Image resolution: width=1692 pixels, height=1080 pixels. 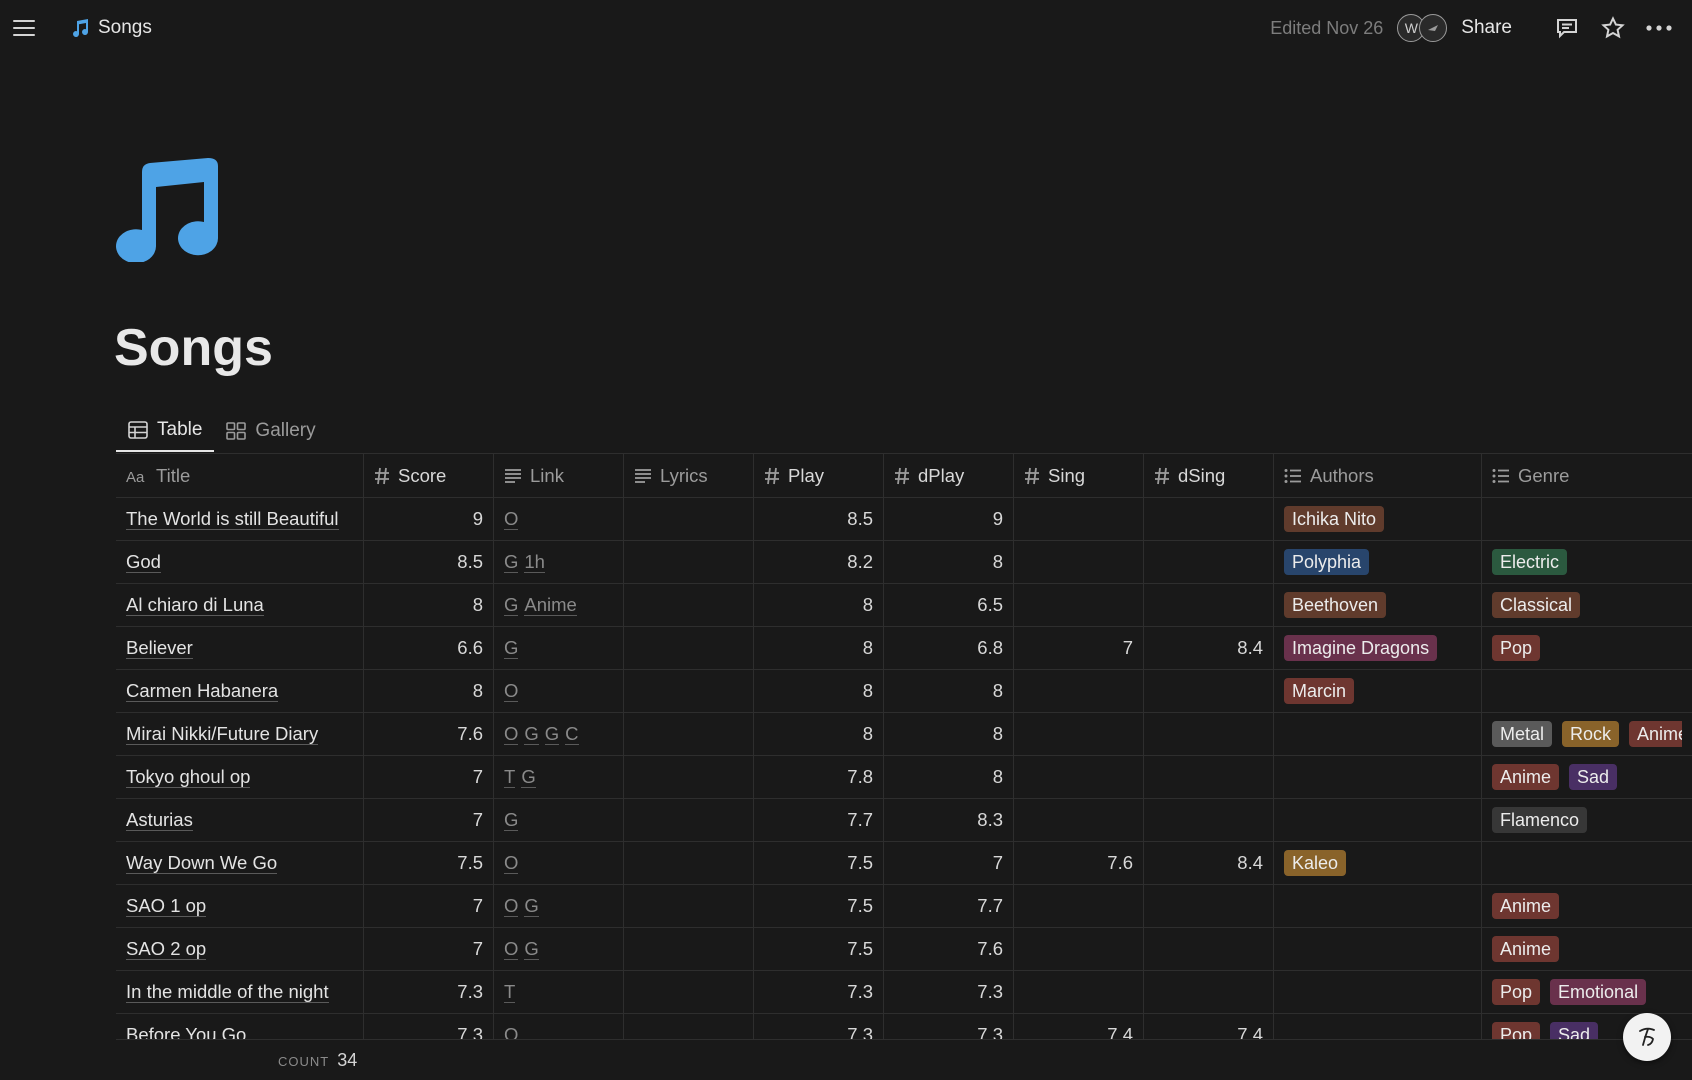 What do you see at coordinates (1378, 863) in the screenshot?
I see `cell-authors: Kaleo` at bounding box center [1378, 863].